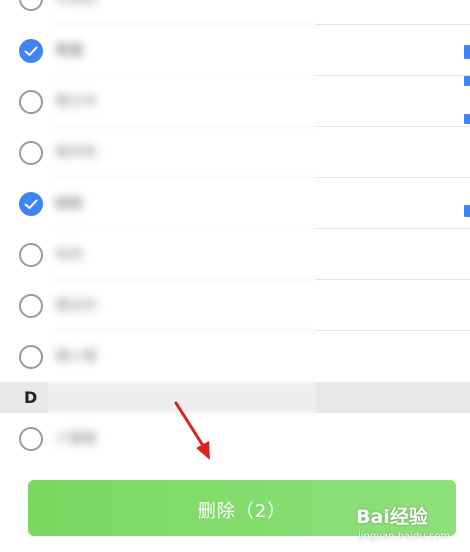 The image size is (470, 552). I want to click on contact-row: 似仿, so click(235, 254).